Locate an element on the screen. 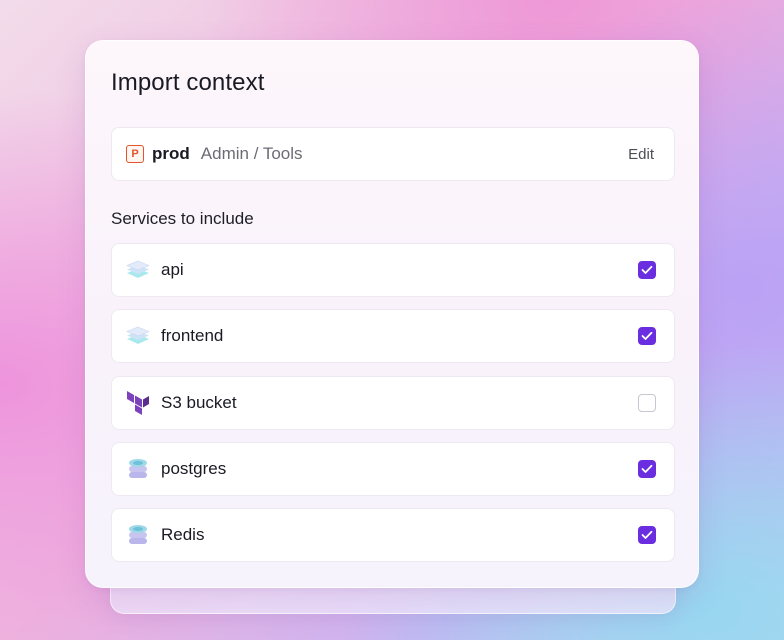 The width and height of the screenshot is (784, 640). service-checkbox-postgres is located at coordinates (647, 468).